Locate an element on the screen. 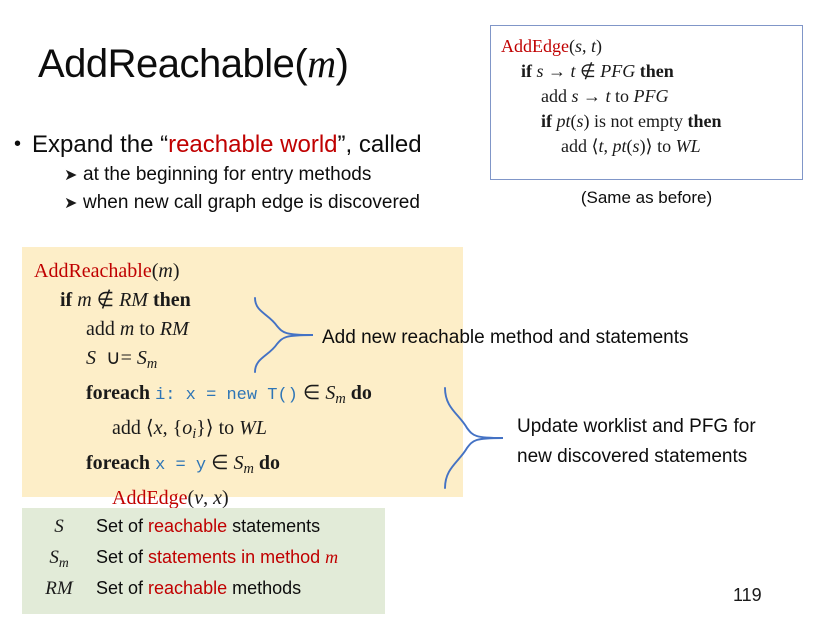 Image resolution: width=821 pixels, height=622 pixels. legend-description: Set of statements in method m is located at coordinates (217, 557).